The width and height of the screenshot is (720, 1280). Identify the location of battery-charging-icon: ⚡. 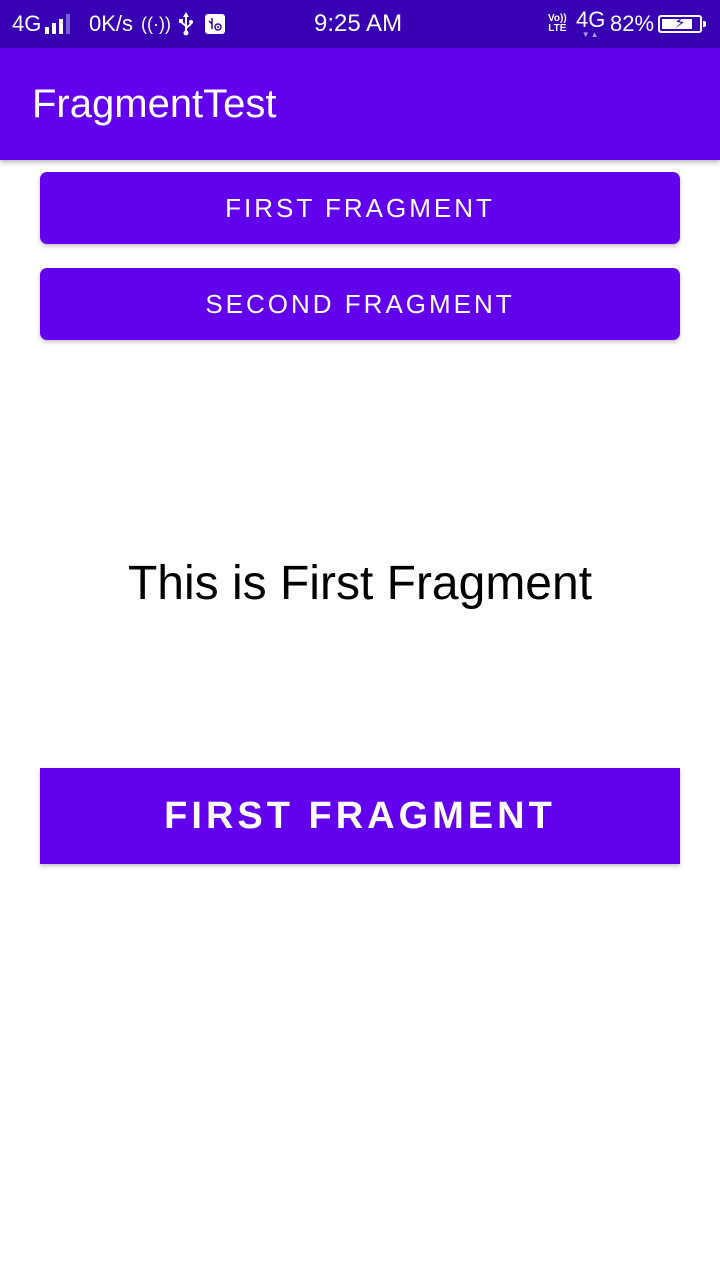
(682, 24).